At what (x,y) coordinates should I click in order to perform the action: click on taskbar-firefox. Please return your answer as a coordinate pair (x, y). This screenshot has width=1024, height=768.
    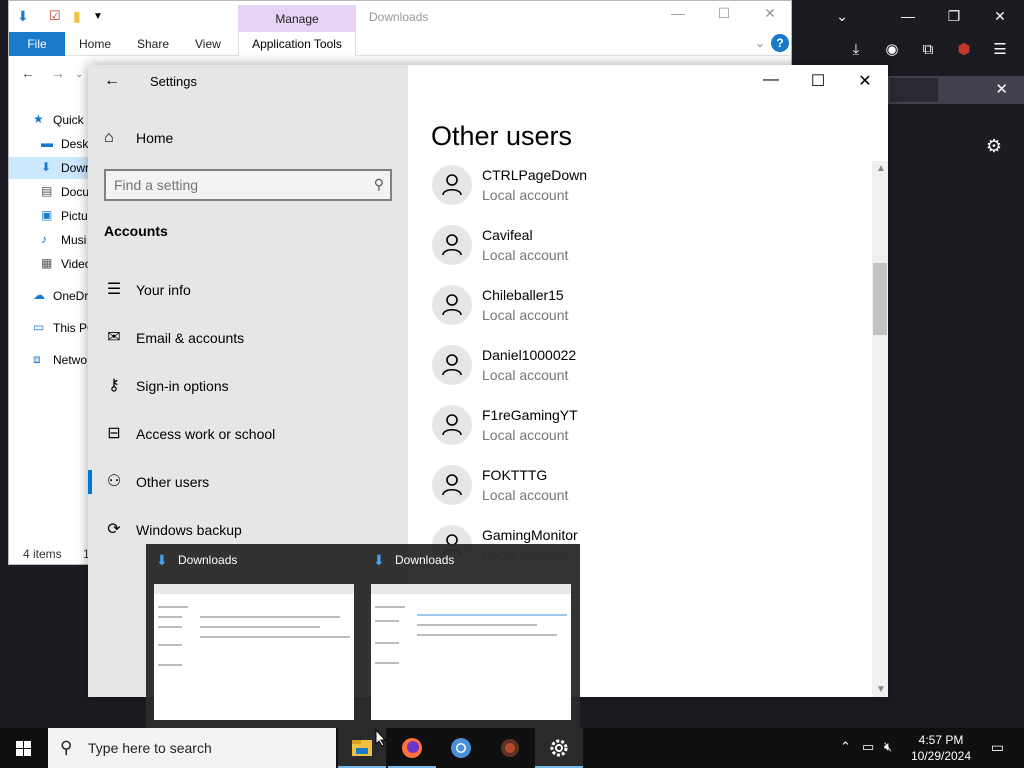
    Looking at the image, I should click on (412, 748).